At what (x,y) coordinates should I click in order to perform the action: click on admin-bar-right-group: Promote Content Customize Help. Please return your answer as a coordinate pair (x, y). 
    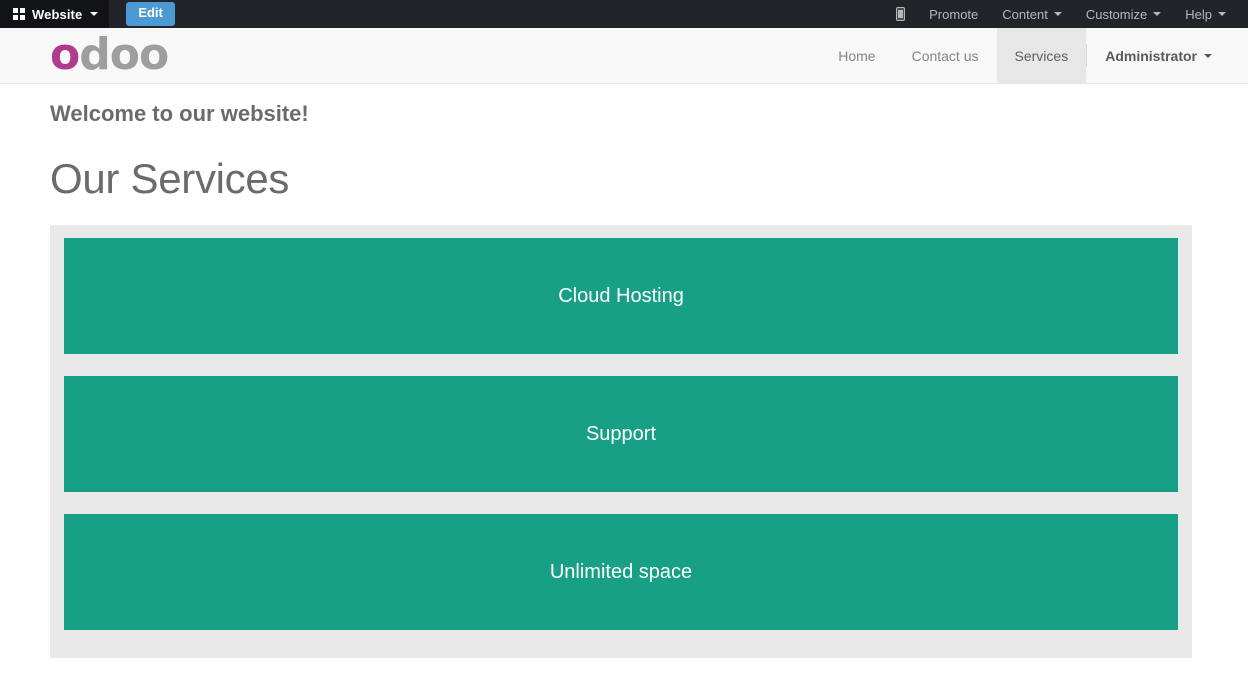
    Looking at the image, I should click on (1066, 14).